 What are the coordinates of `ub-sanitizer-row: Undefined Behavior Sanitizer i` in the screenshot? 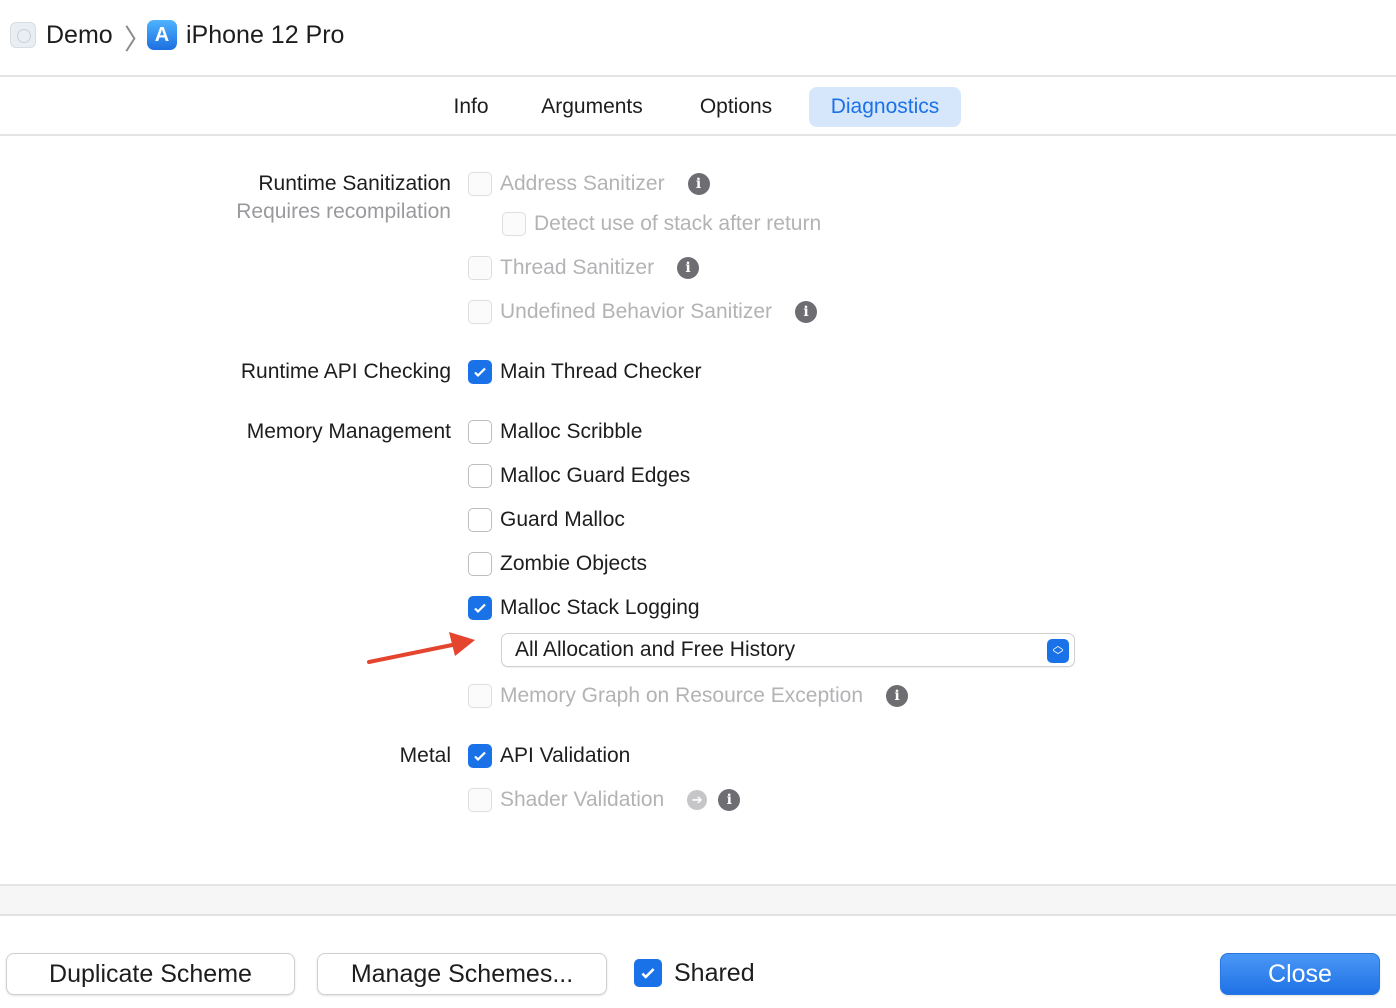 It's located at (642, 312).